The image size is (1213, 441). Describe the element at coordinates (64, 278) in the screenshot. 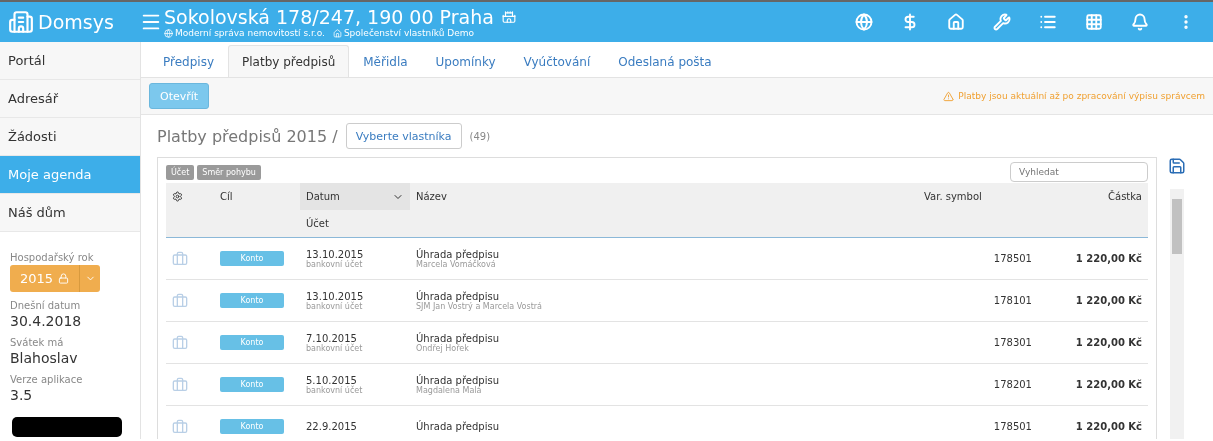

I see `lock-icon` at that location.